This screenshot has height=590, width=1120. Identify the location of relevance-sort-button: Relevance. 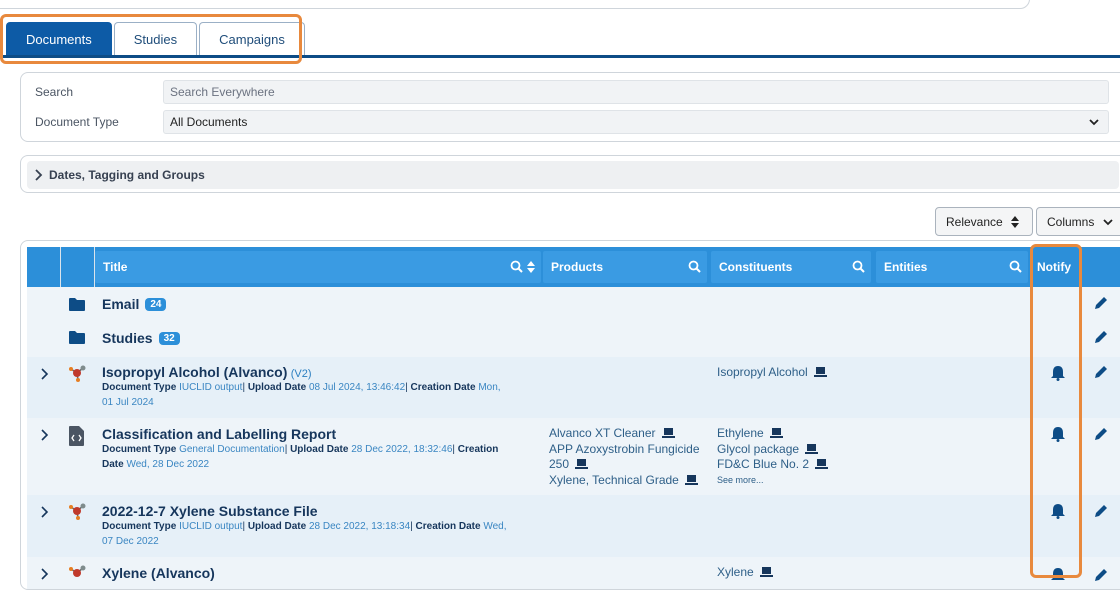
(984, 221).